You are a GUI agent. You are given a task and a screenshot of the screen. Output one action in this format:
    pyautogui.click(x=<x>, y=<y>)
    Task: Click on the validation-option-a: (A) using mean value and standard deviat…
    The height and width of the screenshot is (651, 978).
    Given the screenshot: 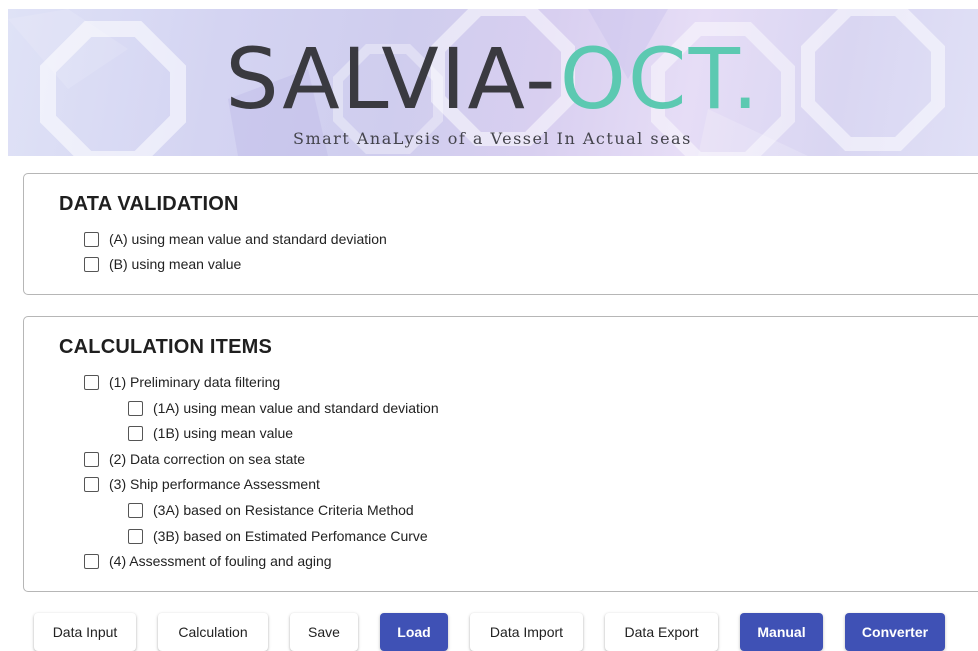 What is the action you would take?
    pyautogui.click(x=235, y=239)
    